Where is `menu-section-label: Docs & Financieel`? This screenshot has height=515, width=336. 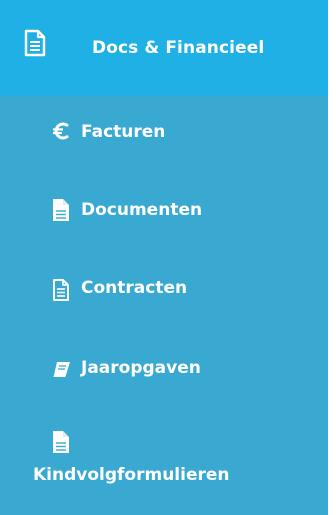
menu-section-label: Docs & Financieel is located at coordinates (178, 48).